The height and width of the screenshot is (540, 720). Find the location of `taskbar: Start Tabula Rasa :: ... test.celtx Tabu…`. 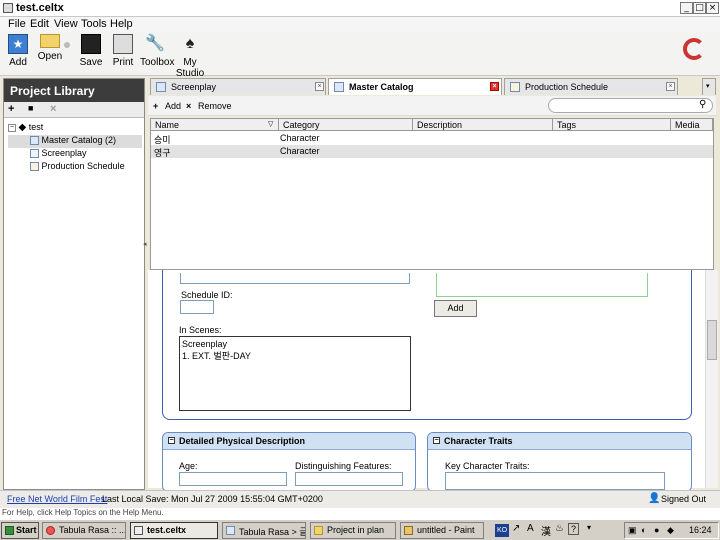

taskbar: Start Tabula Rasa :: ... test.celtx Tabu… is located at coordinates (360, 529).